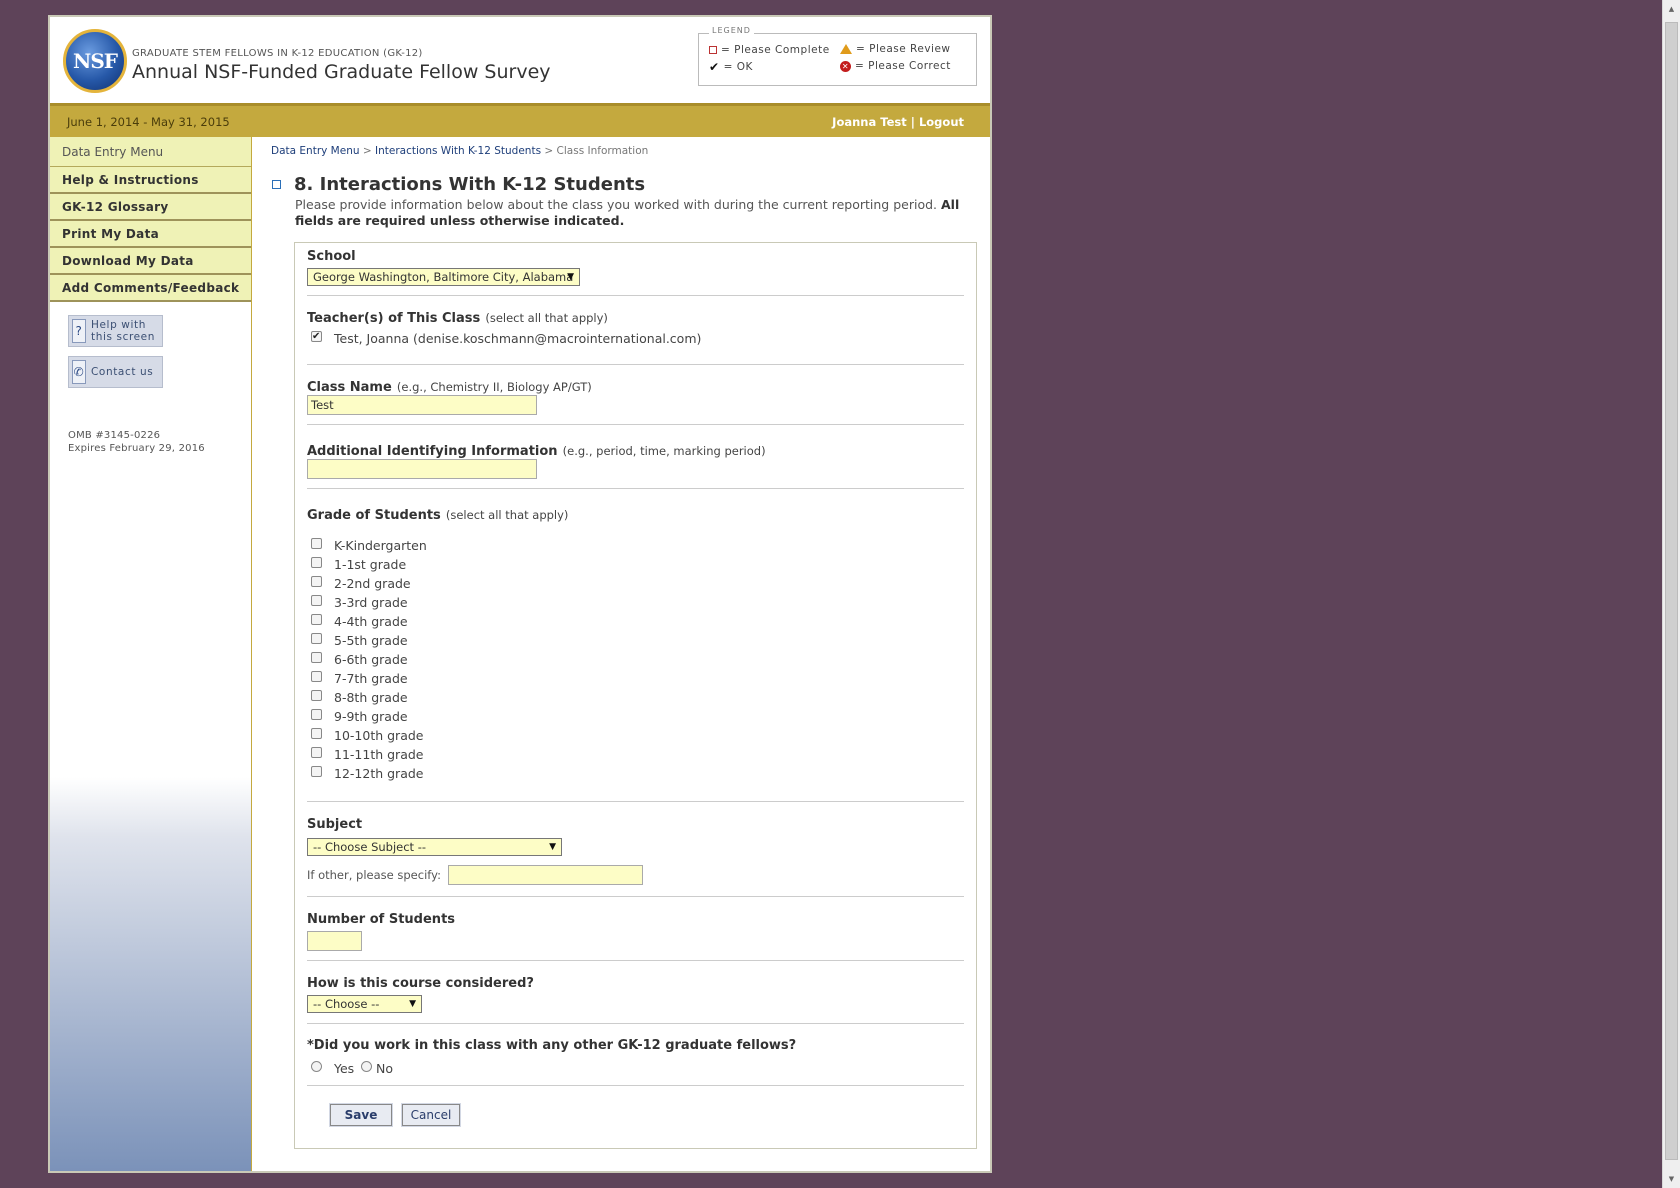  Describe the element at coordinates (150, 180) in the screenshot. I see `sidebar-item-help-instructions: Help & Instructions` at that location.